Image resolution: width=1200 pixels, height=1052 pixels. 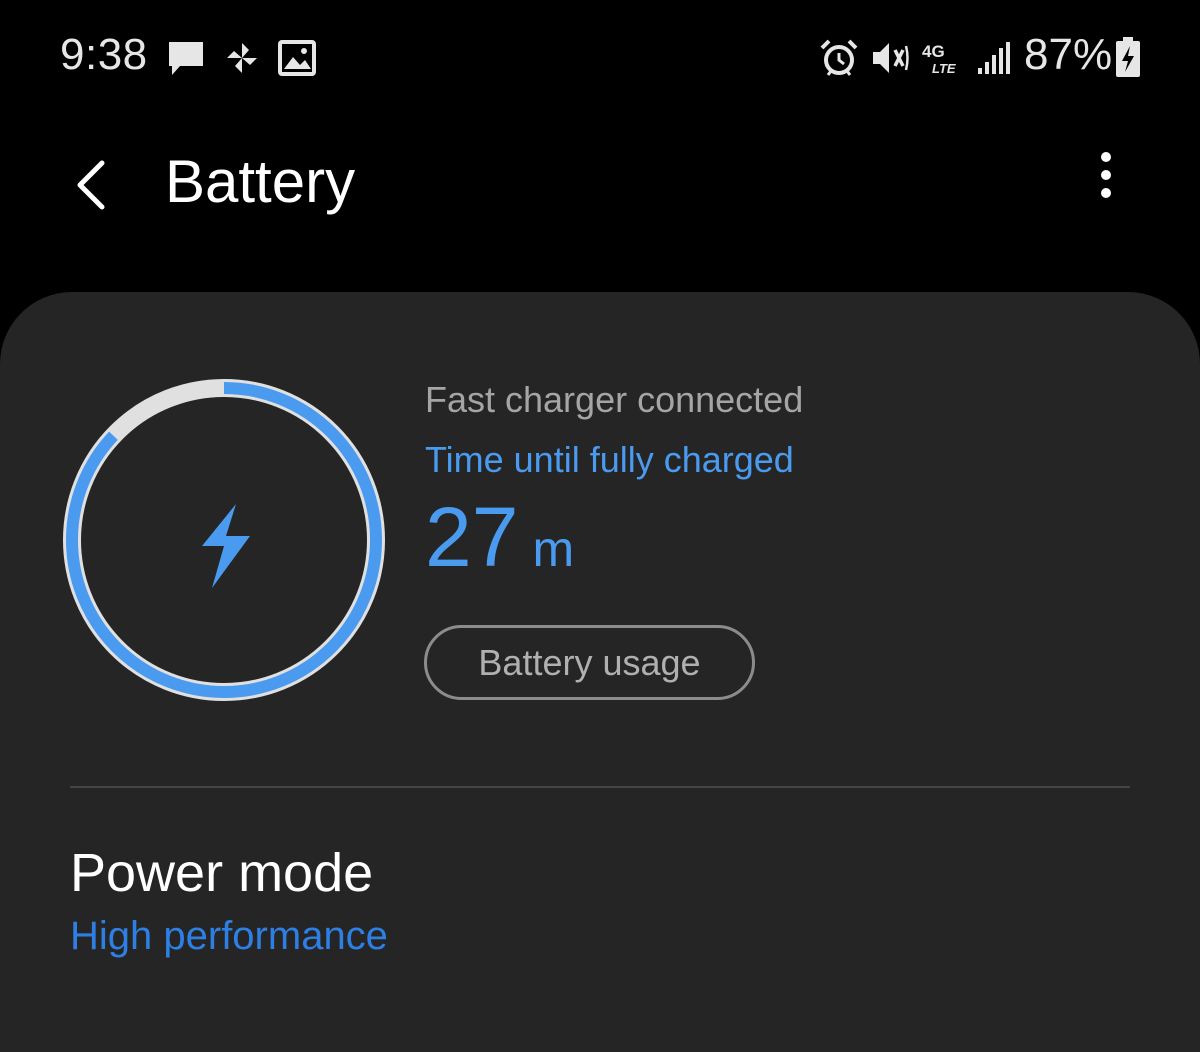 I want to click on charger-status: Fast charger connected, so click(x=614, y=399).